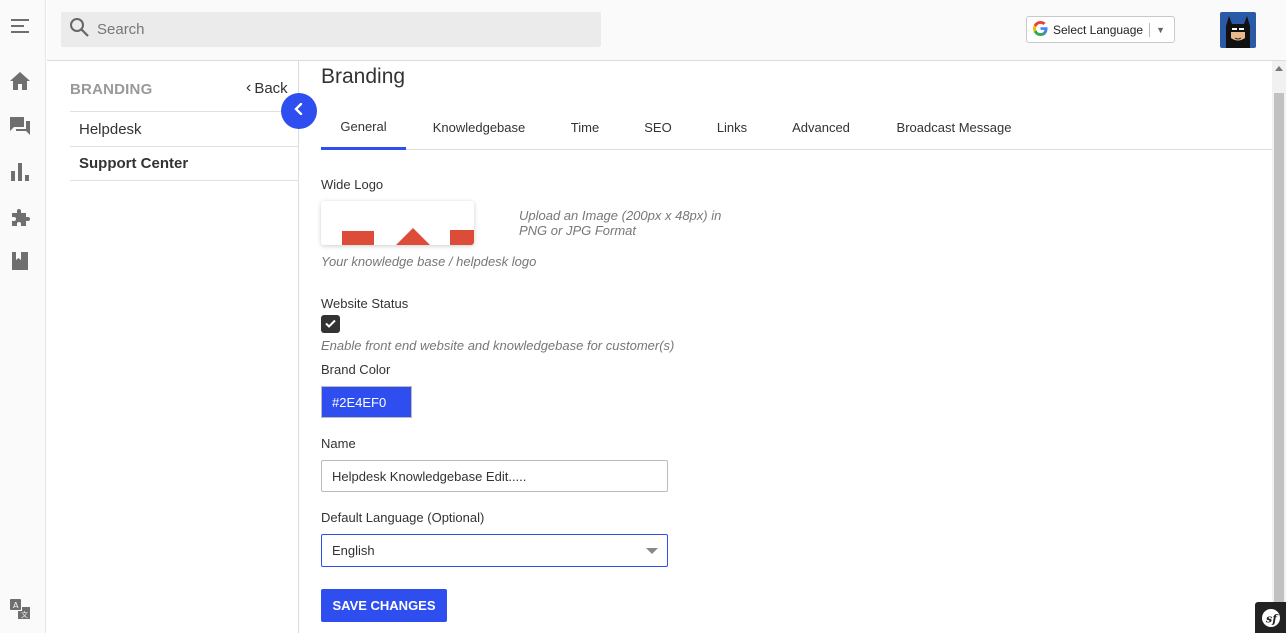  Describe the element at coordinates (249, 87) in the screenshot. I see `chevron-left-icon: ‹` at that location.